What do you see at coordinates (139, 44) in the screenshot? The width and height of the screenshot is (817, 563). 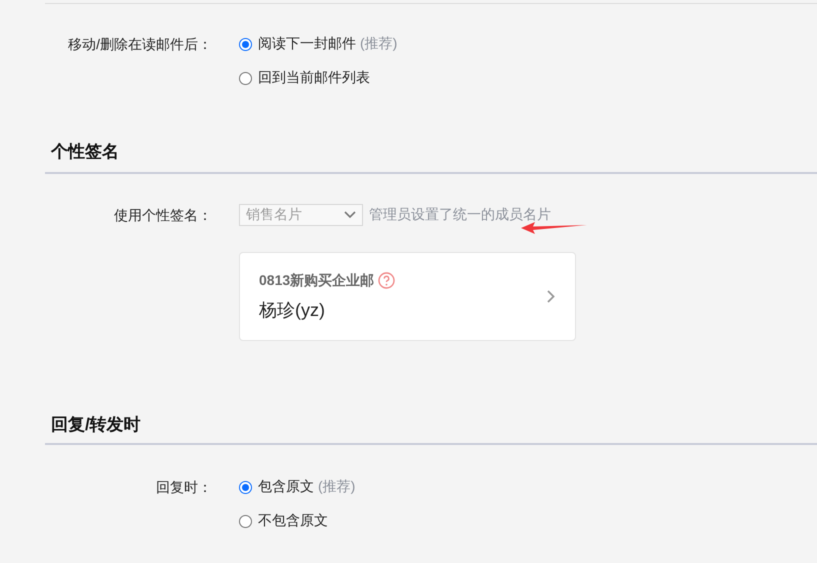 I see `field-label: 移动/删除在读邮件后：` at bounding box center [139, 44].